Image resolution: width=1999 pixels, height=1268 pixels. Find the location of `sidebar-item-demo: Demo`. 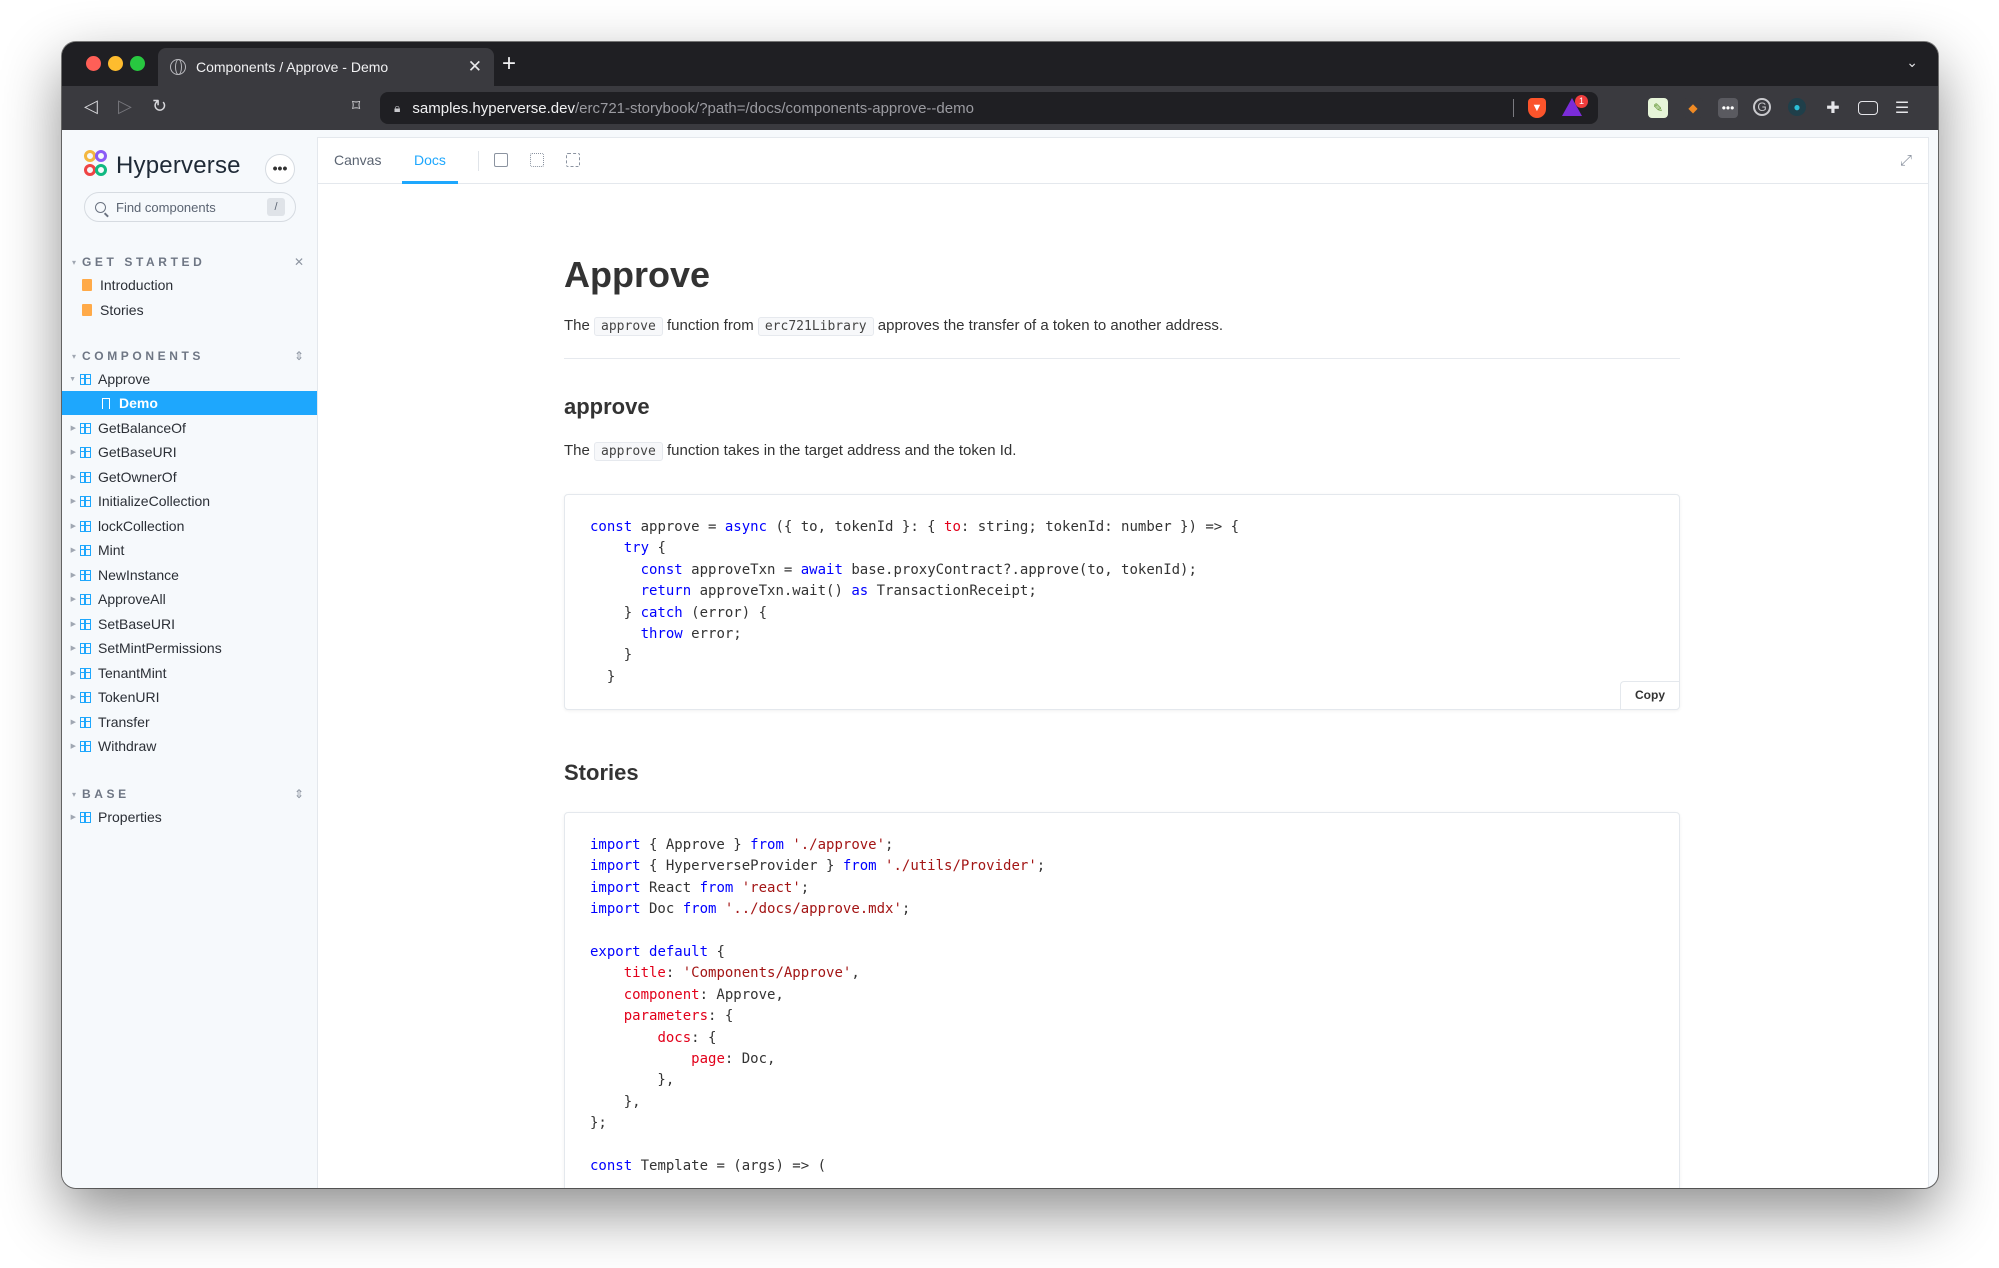

sidebar-item-demo: Demo is located at coordinates (190, 403).